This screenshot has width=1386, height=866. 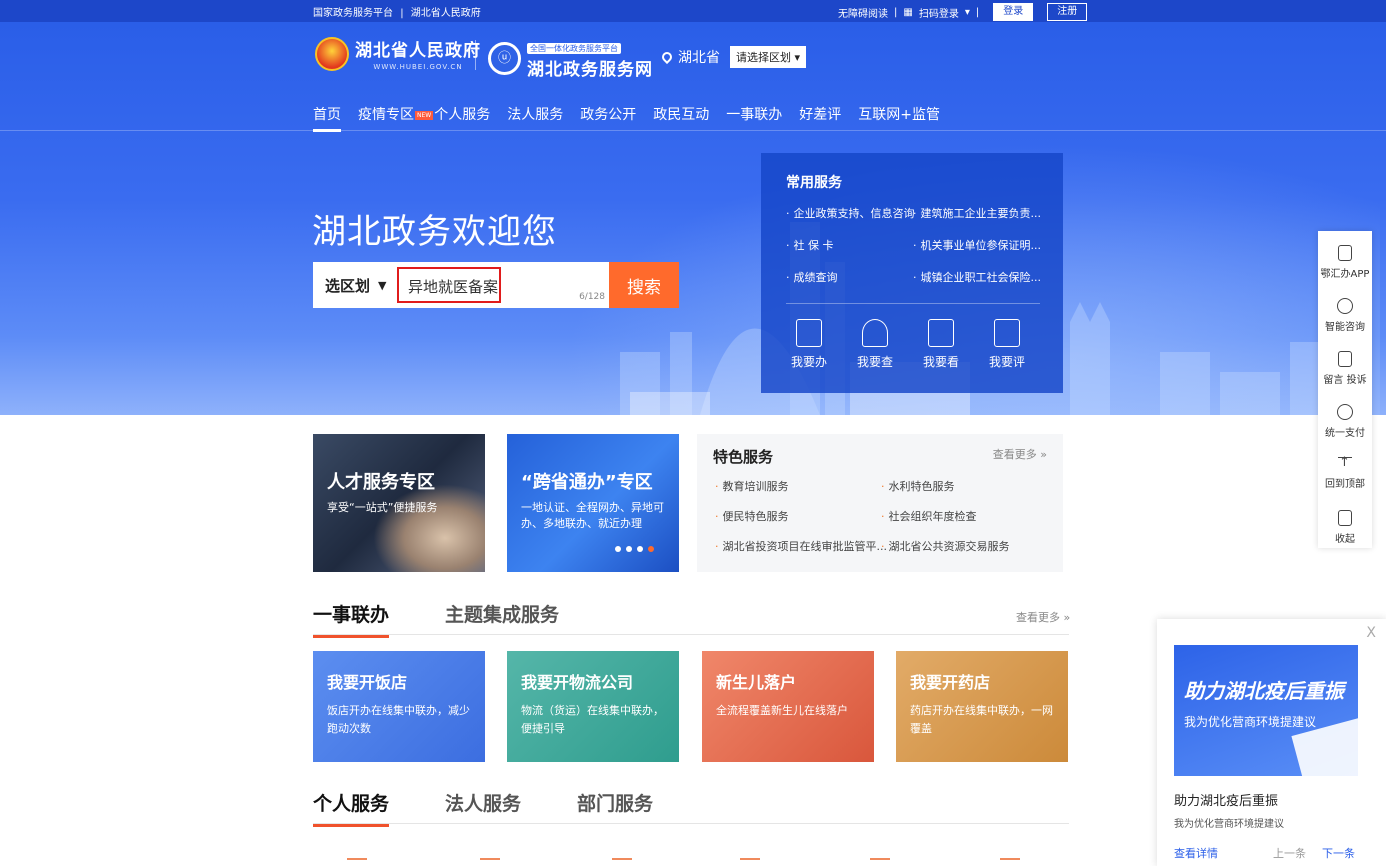 I want to click on nav-supervision: 互联网+监管, so click(x=899, y=114).